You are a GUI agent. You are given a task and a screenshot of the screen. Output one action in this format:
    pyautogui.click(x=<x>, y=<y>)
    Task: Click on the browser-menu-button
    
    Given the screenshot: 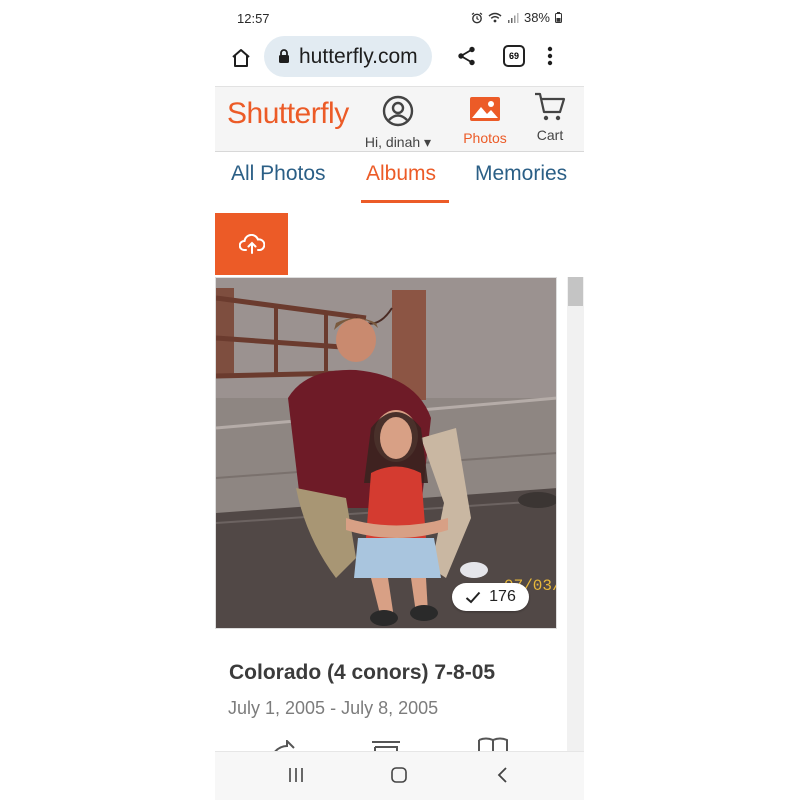 What is the action you would take?
    pyautogui.click(x=550, y=58)
    